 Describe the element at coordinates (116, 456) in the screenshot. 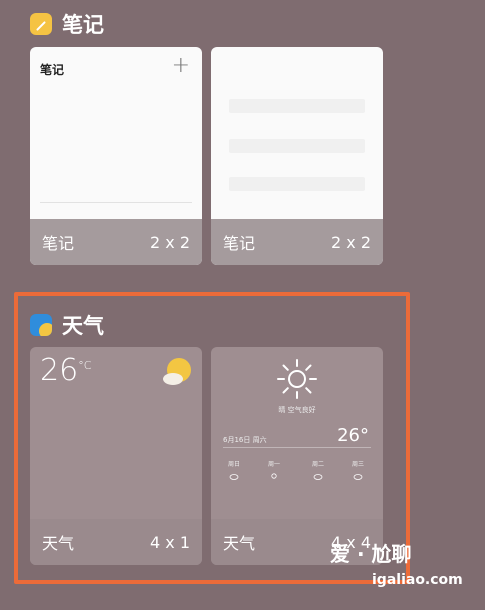

I see `weather-widget-4x1: 26°C 天气 4 x 1` at that location.